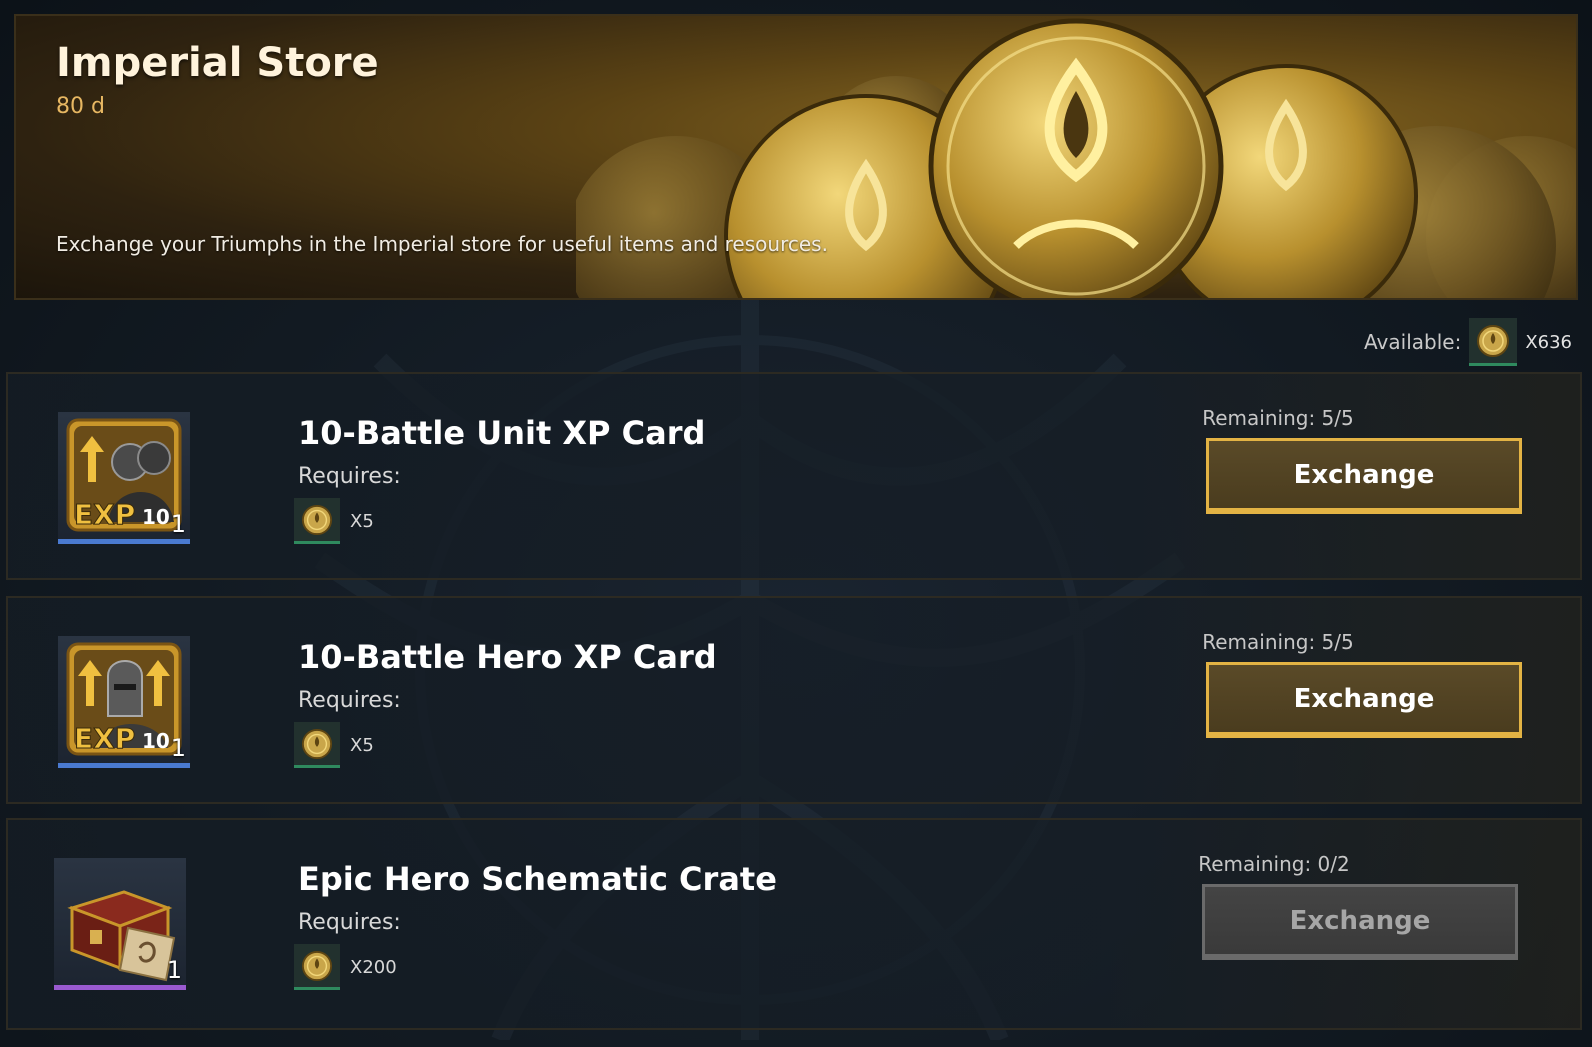 This screenshot has width=1592, height=1047. What do you see at coordinates (80, 106) in the screenshot?
I see `store-timer: 80 d` at bounding box center [80, 106].